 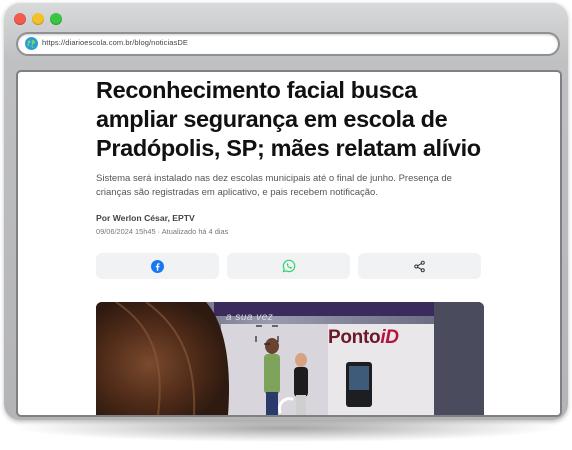 I want to click on minimize-window-button, so click(x=38, y=19).